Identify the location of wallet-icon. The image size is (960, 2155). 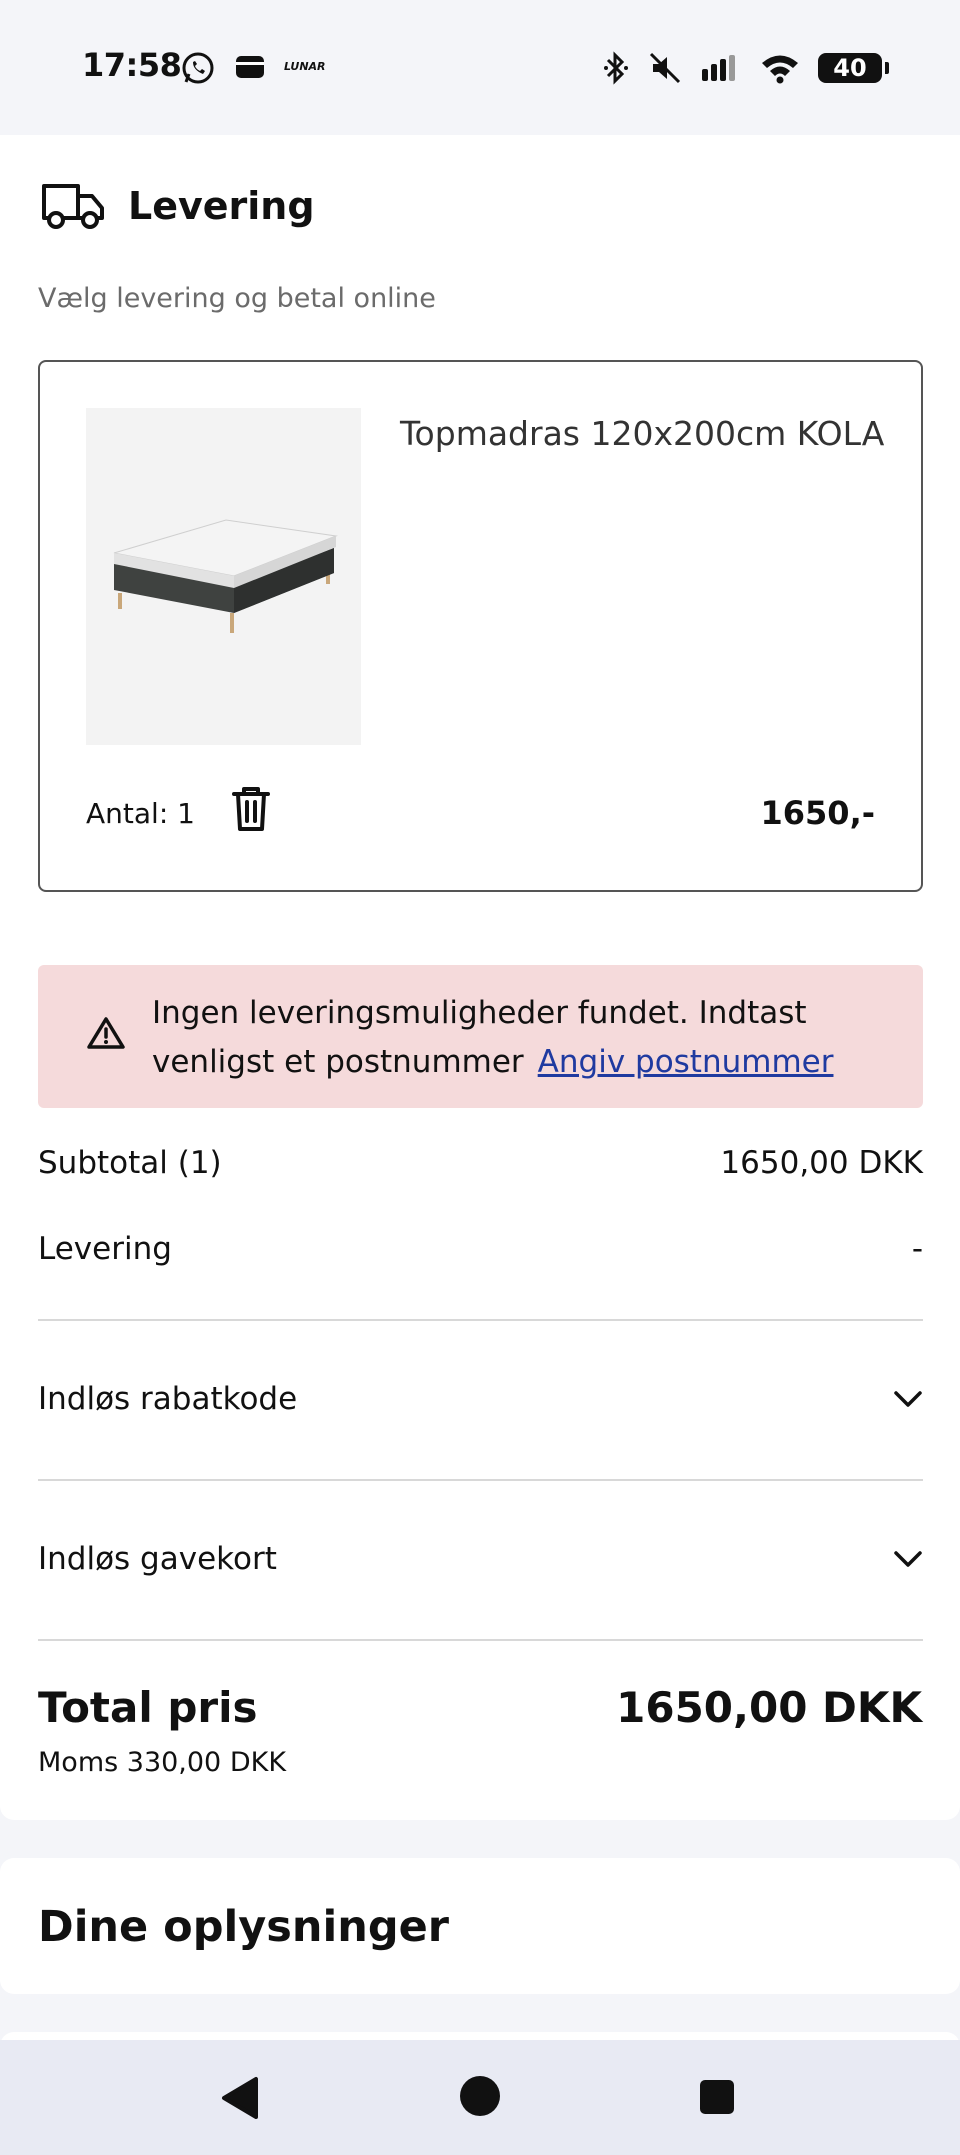
(250, 67).